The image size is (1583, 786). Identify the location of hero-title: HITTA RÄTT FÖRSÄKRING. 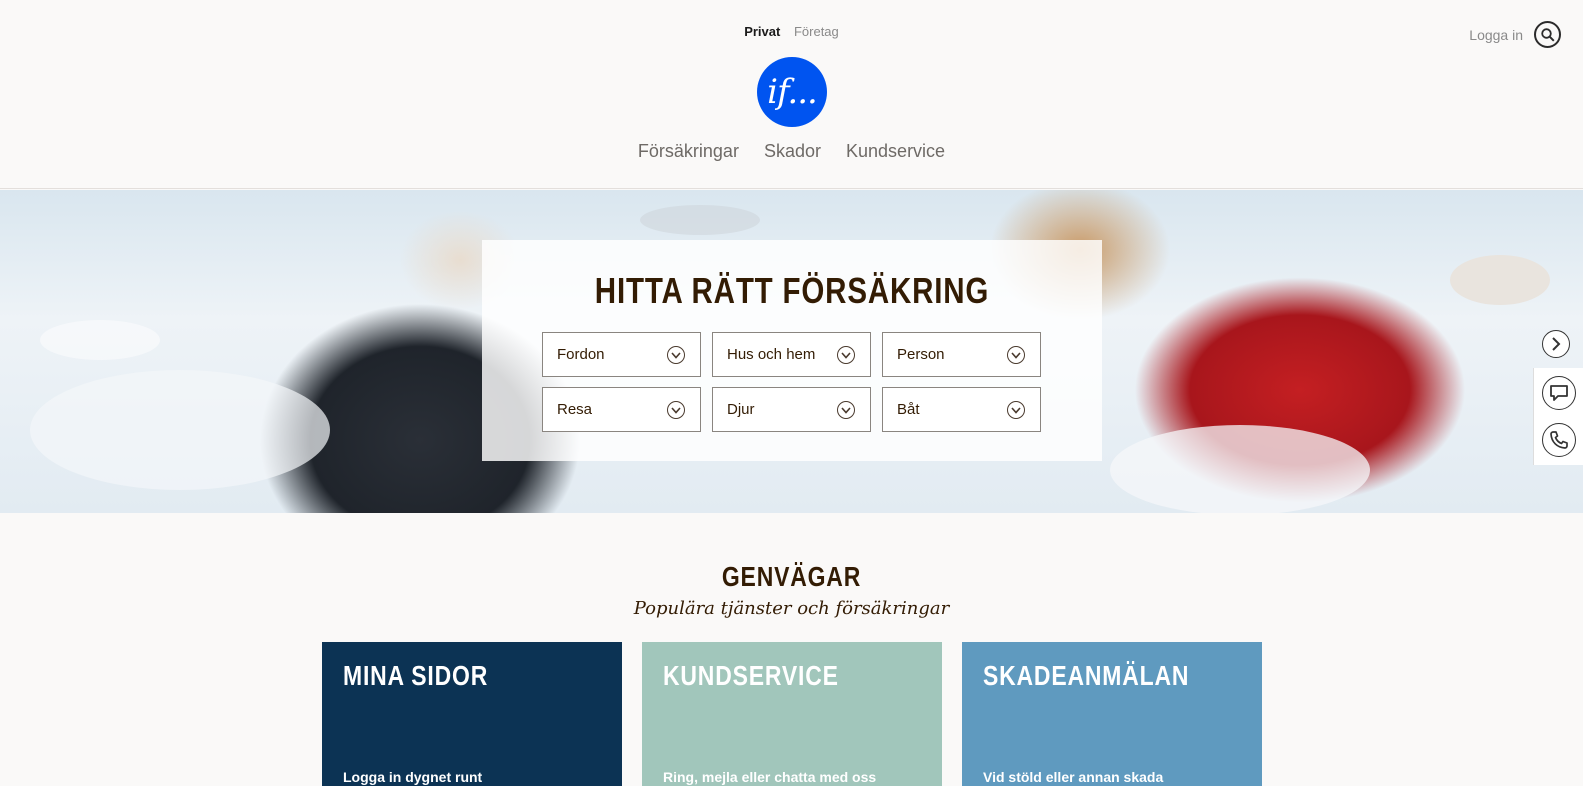
(792, 290).